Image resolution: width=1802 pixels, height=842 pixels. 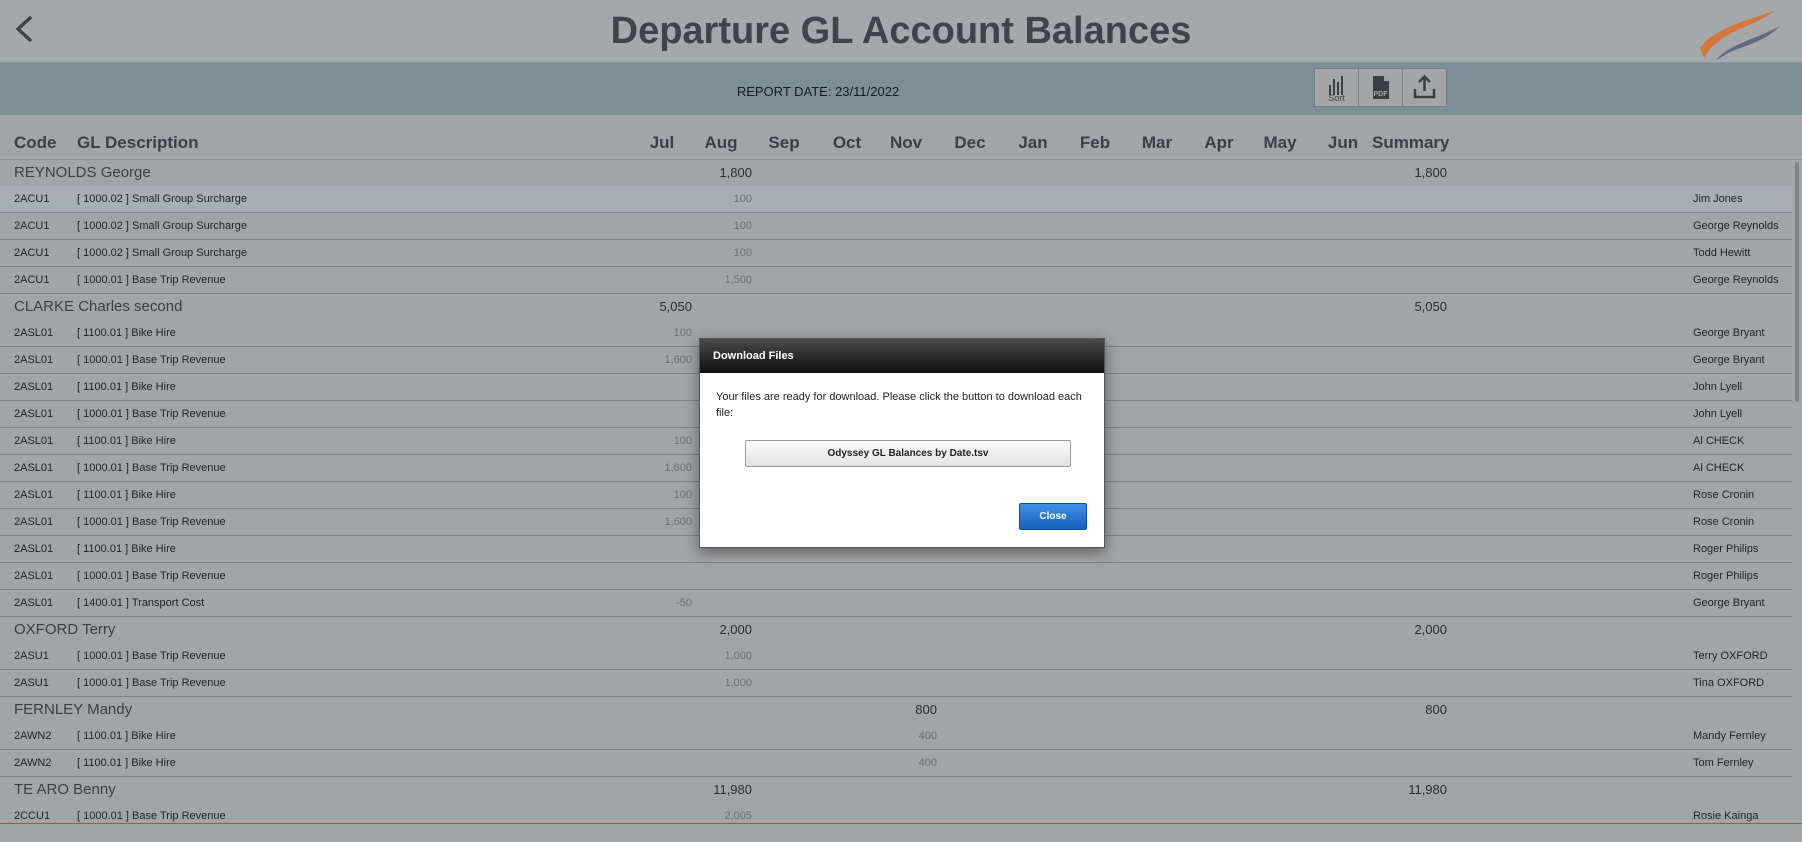 What do you see at coordinates (896, 710) in the screenshot?
I see `group-header-row: FERNLEY Mandy 800 800` at bounding box center [896, 710].